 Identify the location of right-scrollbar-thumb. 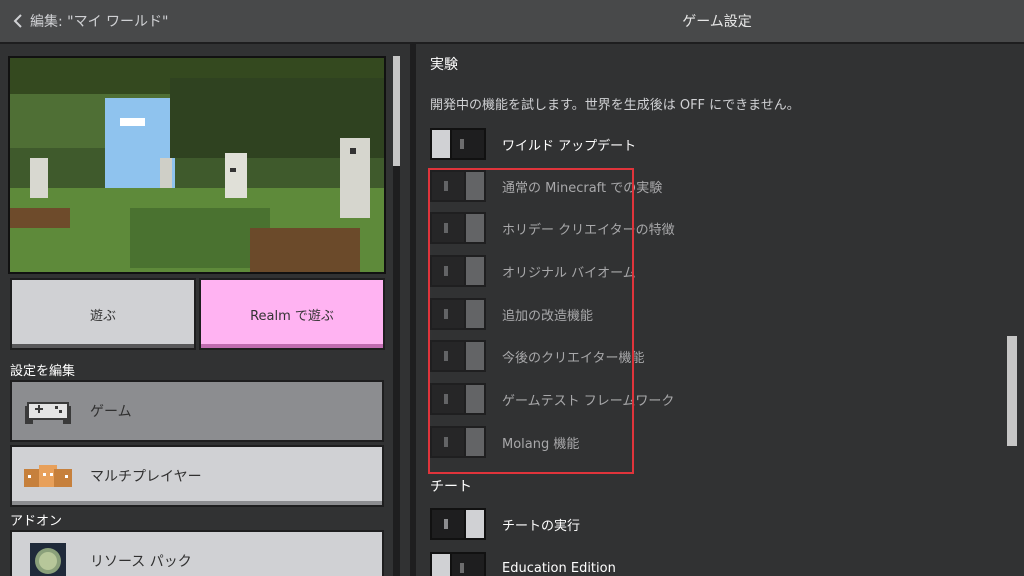
(1012, 391).